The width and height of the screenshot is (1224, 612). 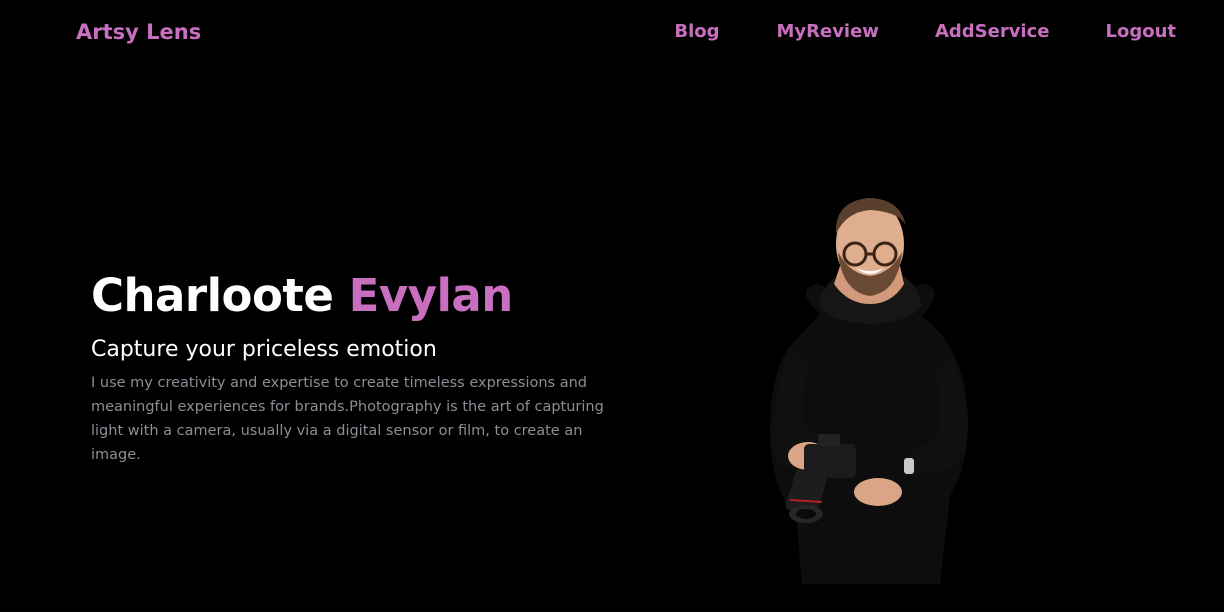 I want to click on nav-links: Blog MyReview AddService Logout, so click(x=925, y=31).